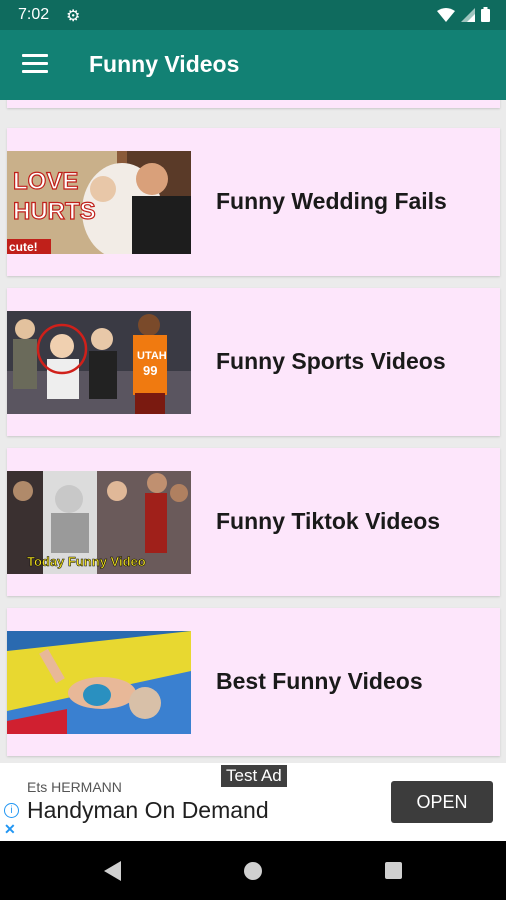  What do you see at coordinates (99, 202) in the screenshot?
I see `wedding-couple-image: LOVE HURTS cute!` at bounding box center [99, 202].